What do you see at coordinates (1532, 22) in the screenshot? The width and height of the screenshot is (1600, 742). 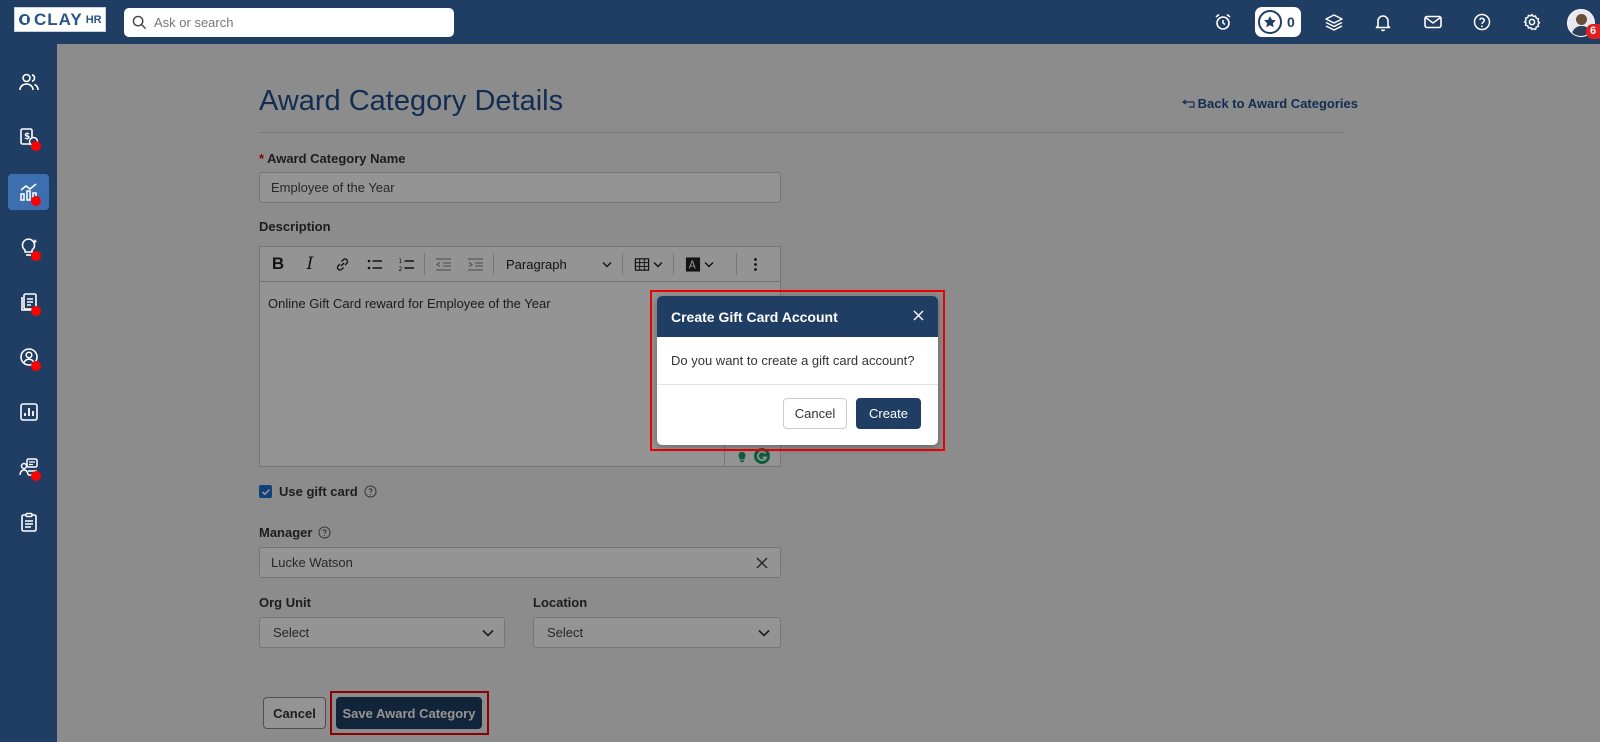 I see `gear-icon` at bounding box center [1532, 22].